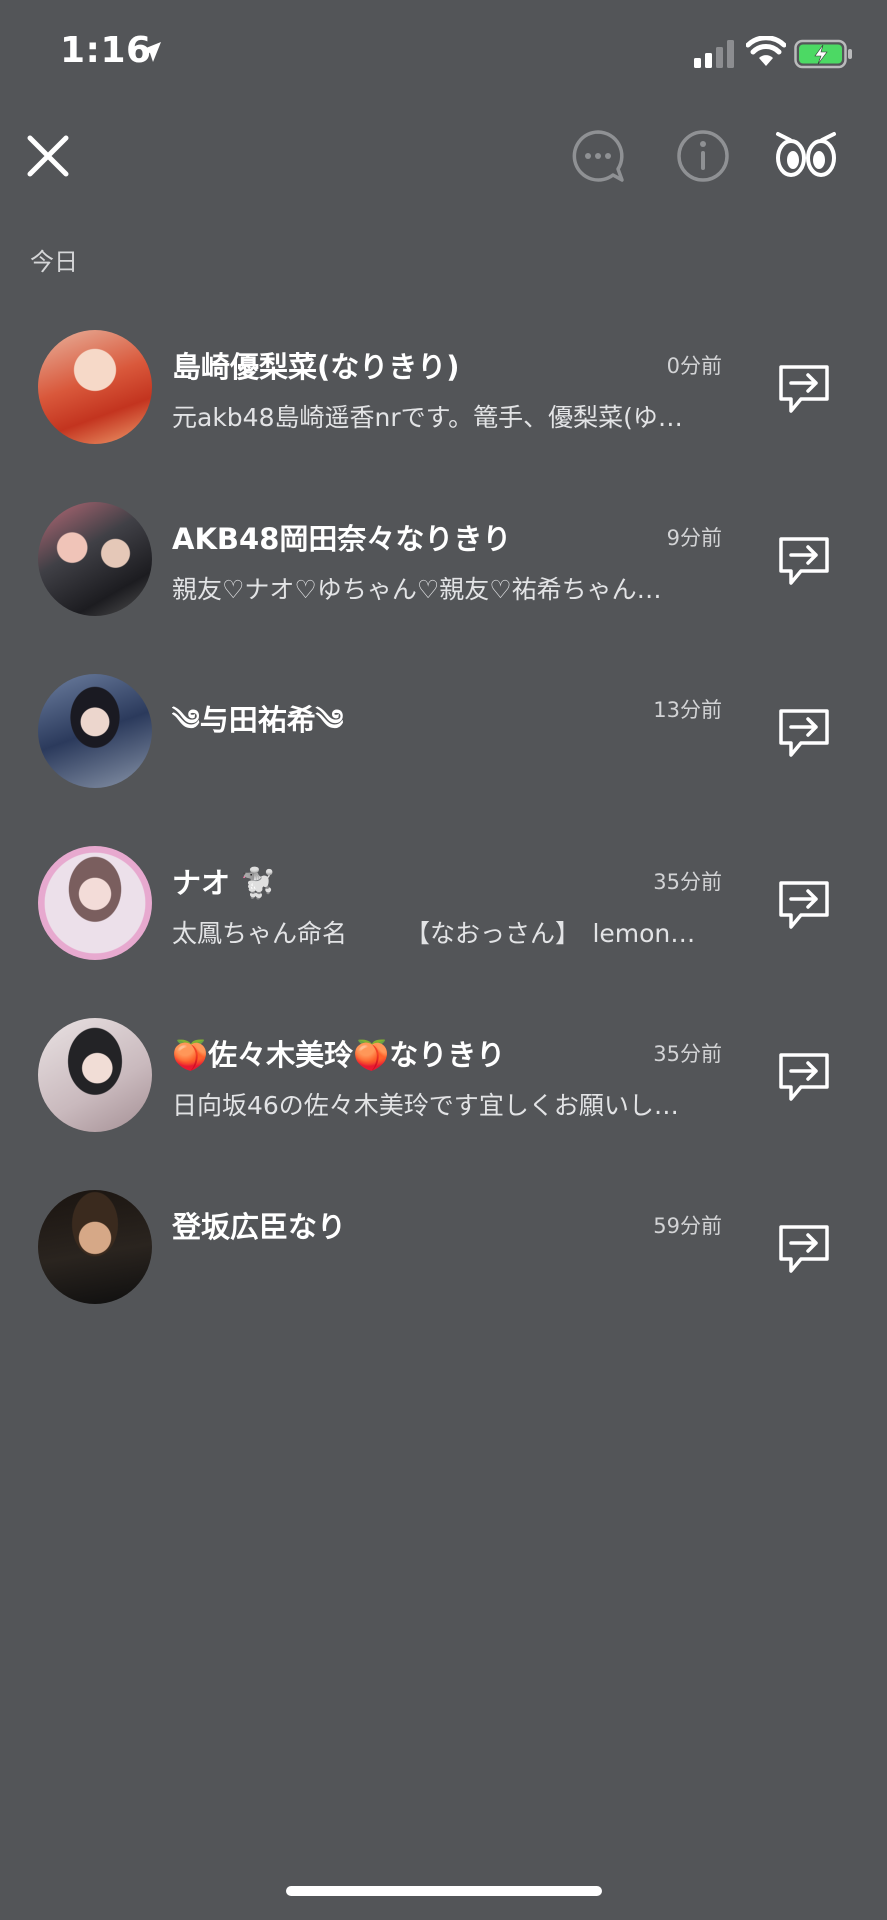 This screenshot has height=1920, width=887. Describe the element at coordinates (443, 1266) in the screenshot. I see `list-item: 登坂広臣なり 59分前` at that location.